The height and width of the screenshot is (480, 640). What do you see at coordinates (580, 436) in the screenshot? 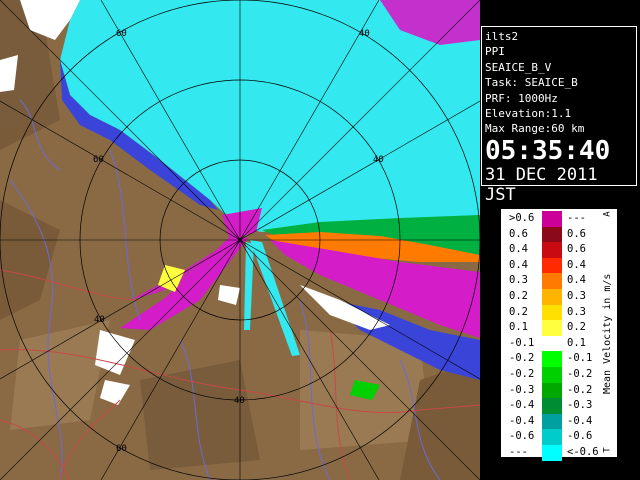
I see `legend-right-value: -0.6` at bounding box center [580, 436].